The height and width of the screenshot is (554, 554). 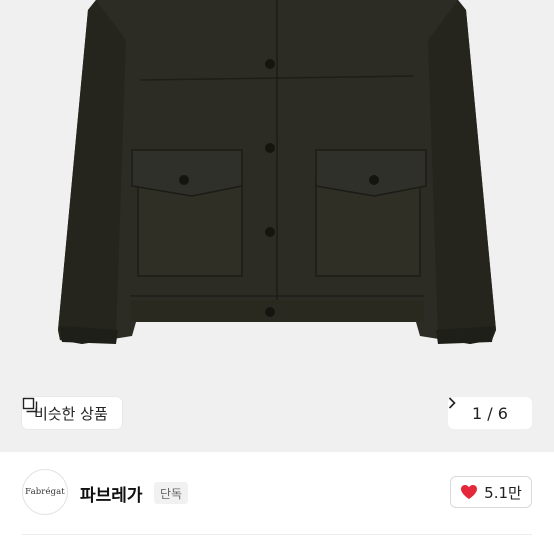 I want to click on total-pages: 6, so click(x=502, y=413).